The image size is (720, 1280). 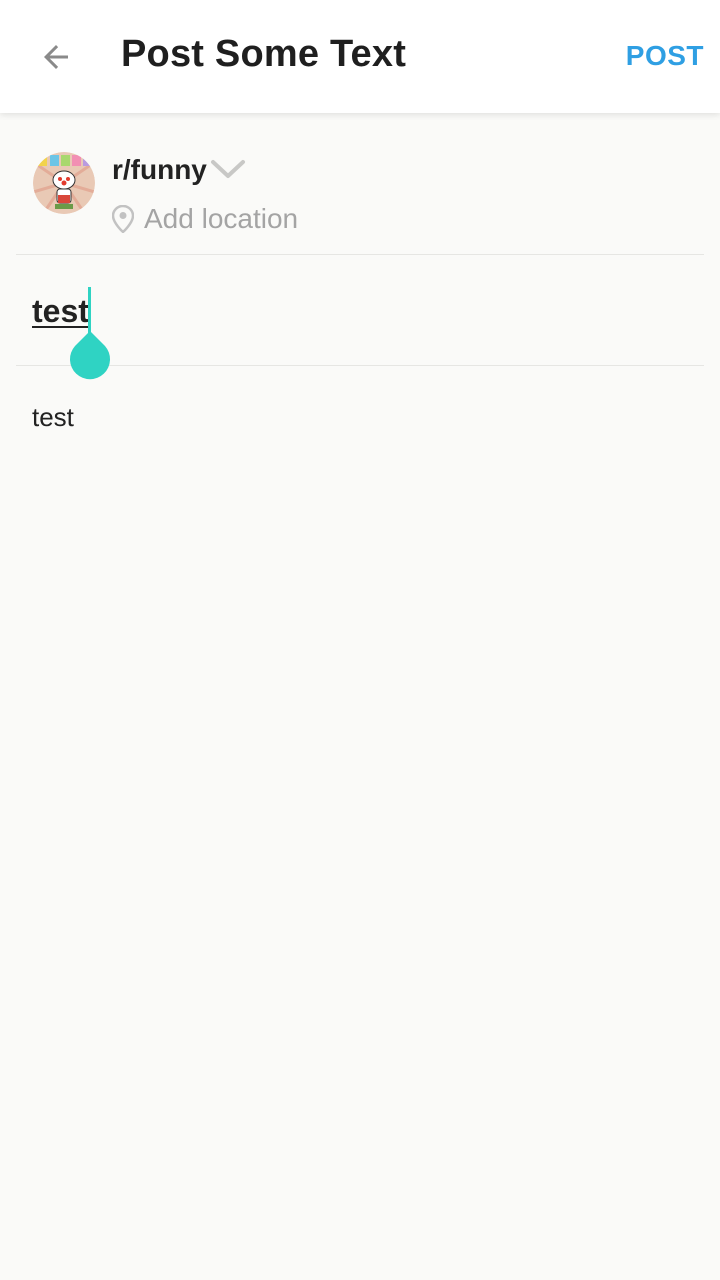 I want to click on top-app-bar: Post Some Text POST, so click(x=360, y=56).